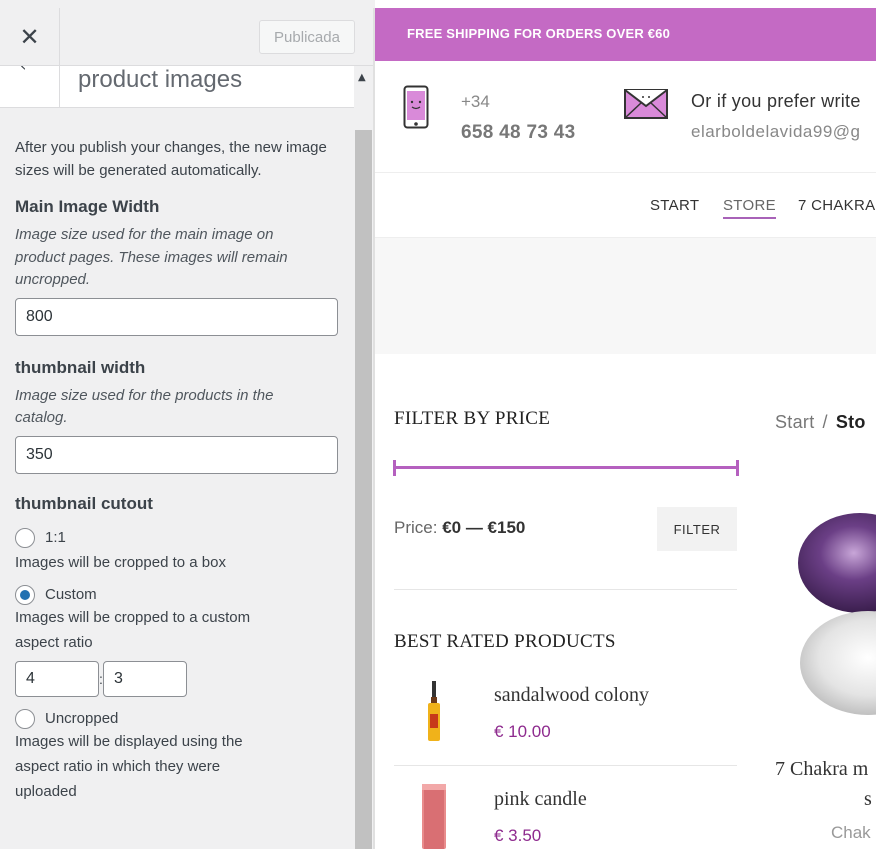 The width and height of the screenshot is (876, 849). I want to click on product-thumb-candle, so click(434, 816).